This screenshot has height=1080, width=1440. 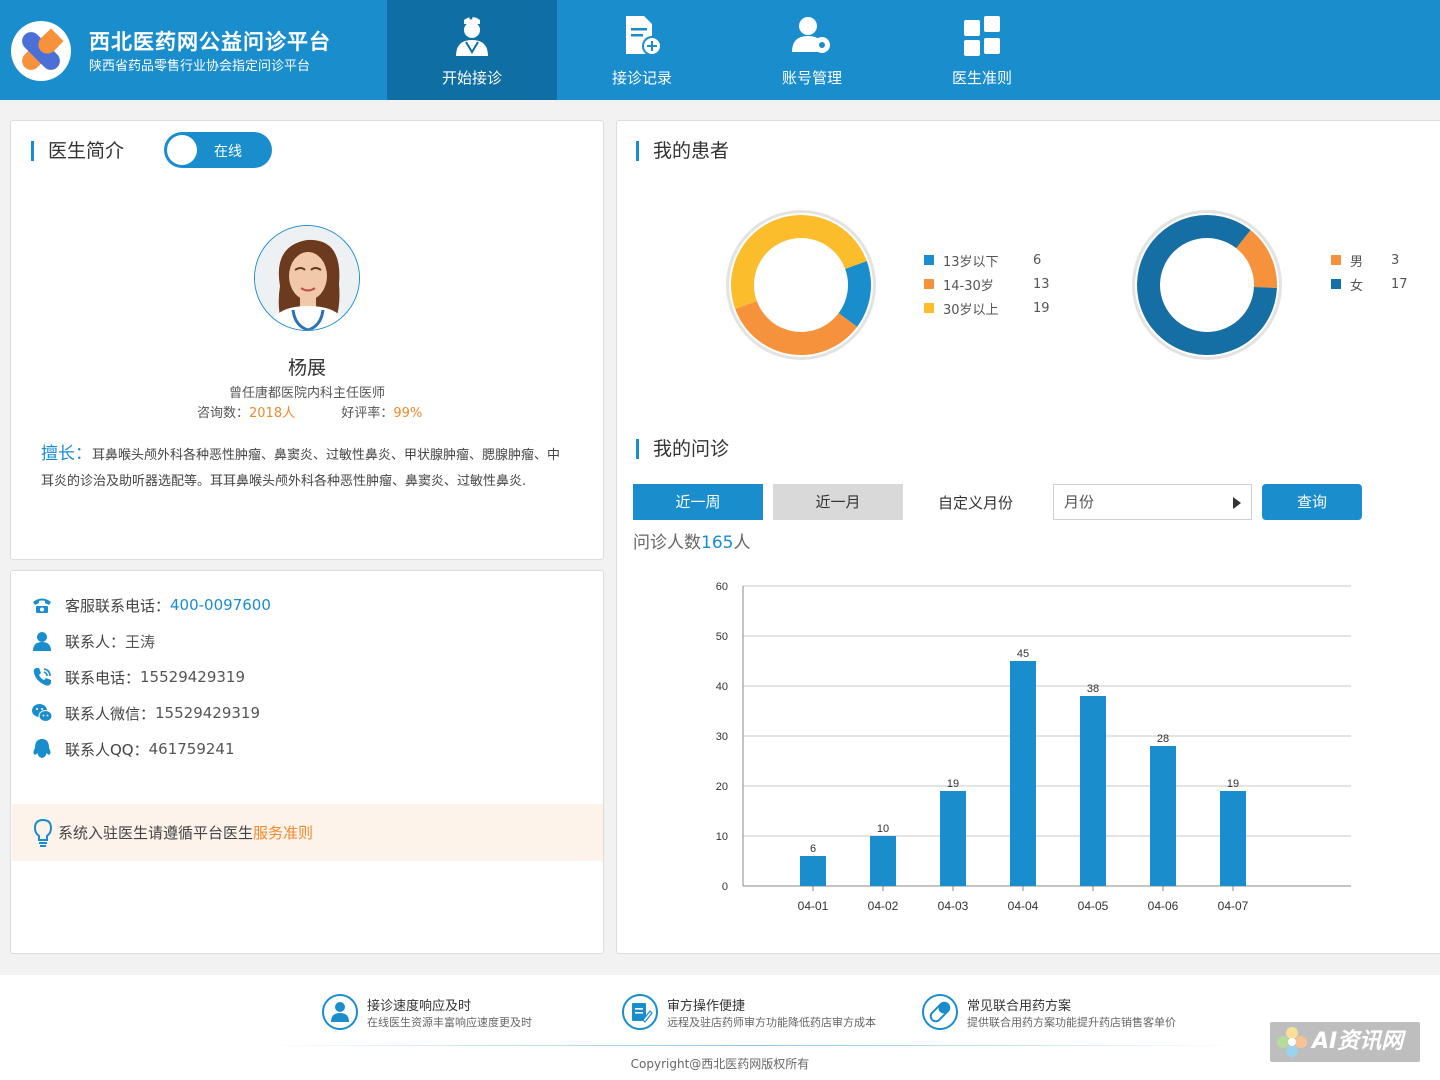 I want to click on hotline-label: 客服联系电话：, so click(x=118, y=605).